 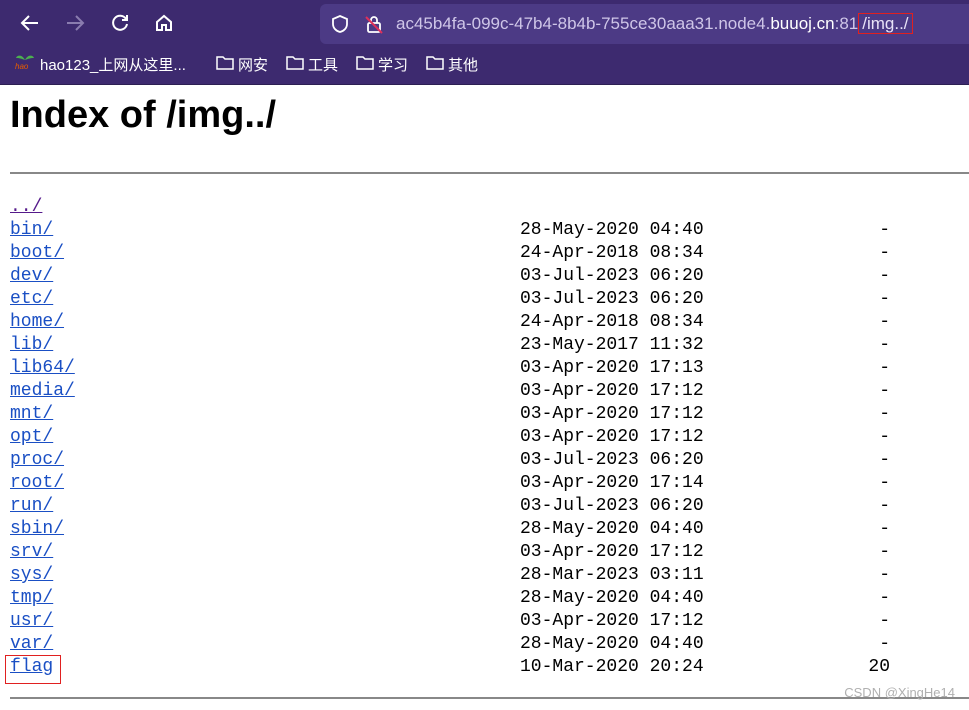 What do you see at coordinates (484, 253) in the screenshot?
I see `table-row: boot/24-Apr-2018 08:34 -` at bounding box center [484, 253].